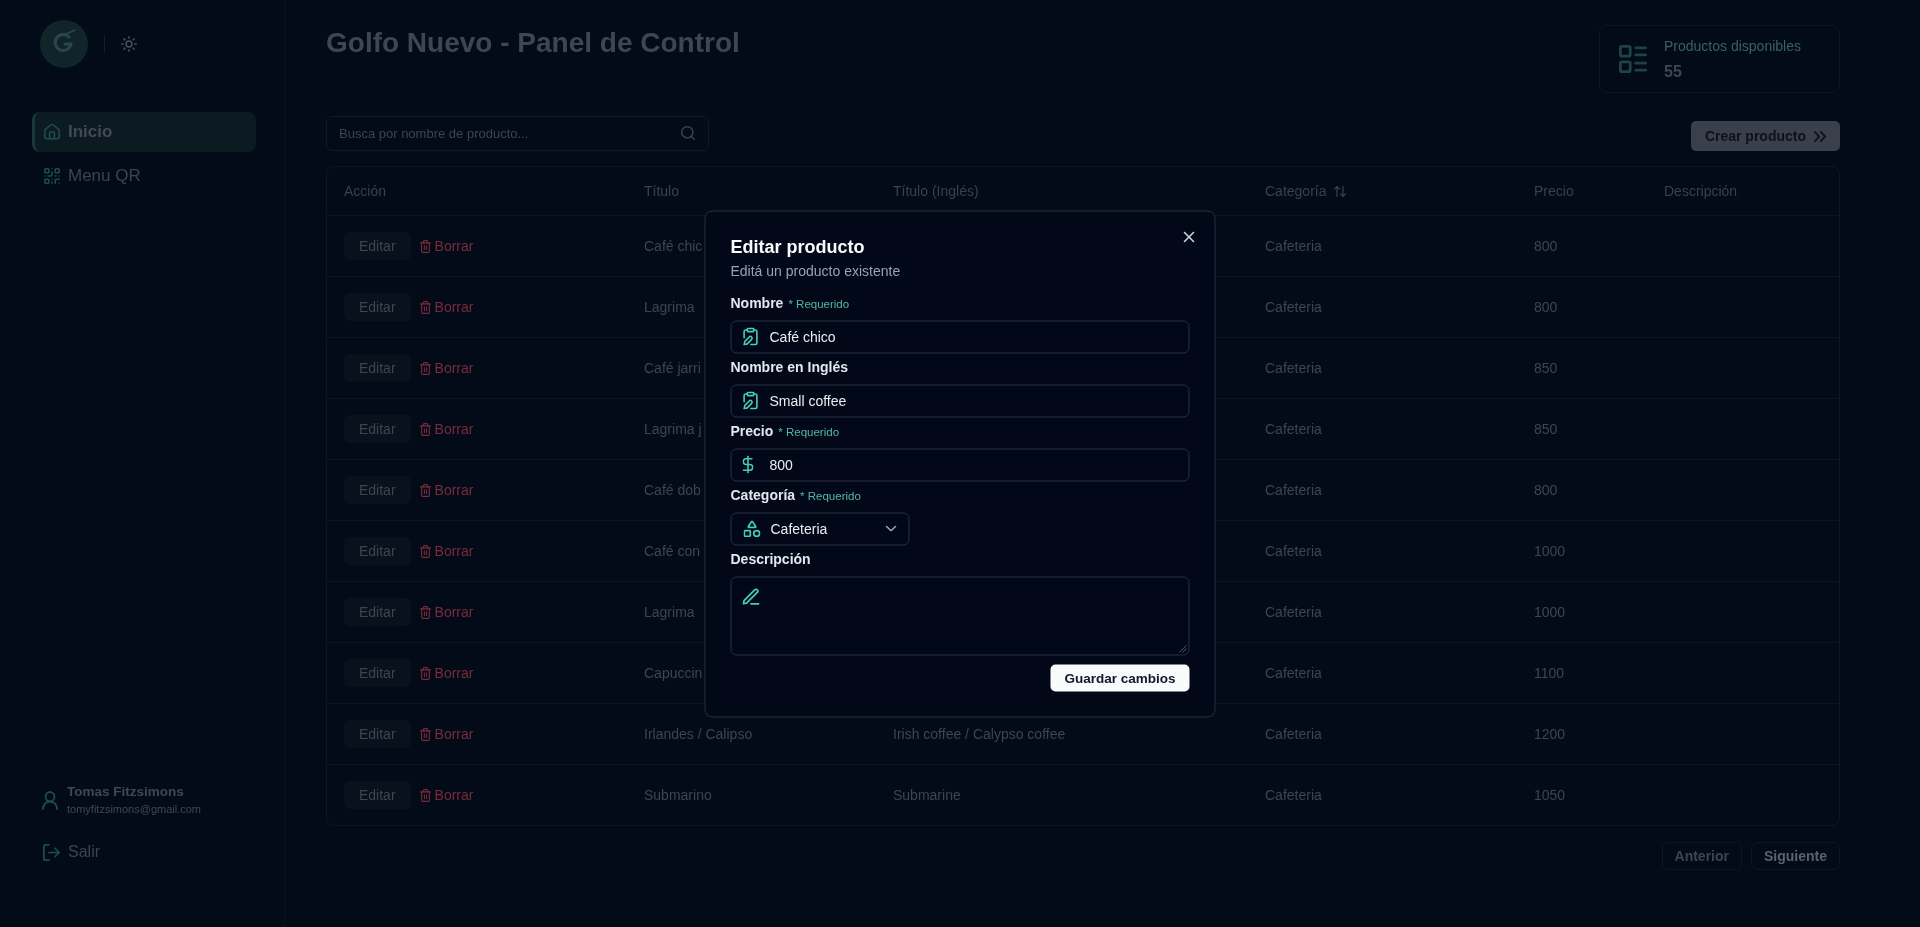 The image size is (1920, 927). What do you see at coordinates (51, 852) in the screenshot?
I see `logout-icon` at bounding box center [51, 852].